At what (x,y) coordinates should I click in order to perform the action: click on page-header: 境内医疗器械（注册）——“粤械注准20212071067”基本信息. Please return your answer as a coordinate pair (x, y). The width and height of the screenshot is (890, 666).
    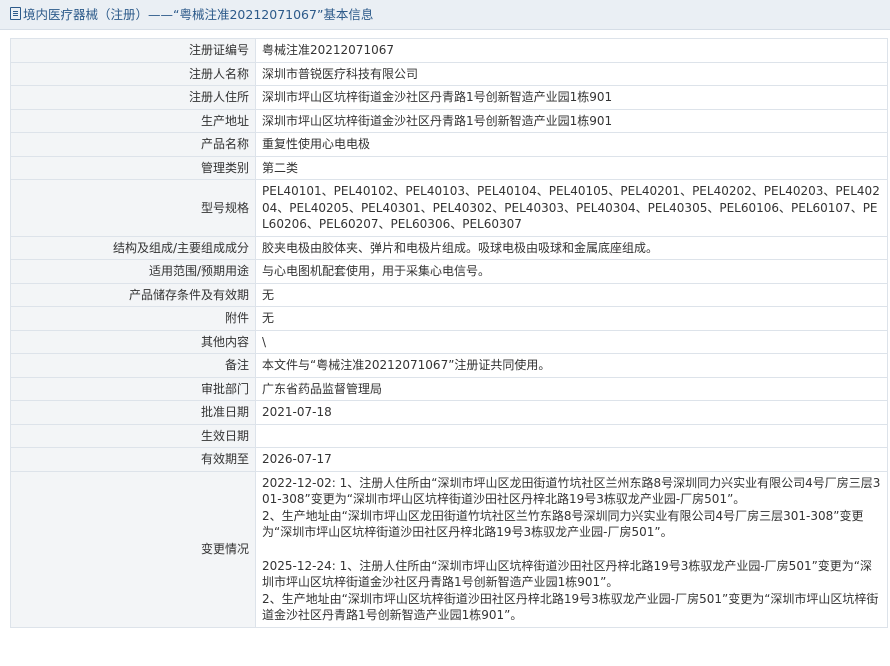
    Looking at the image, I should click on (445, 15).